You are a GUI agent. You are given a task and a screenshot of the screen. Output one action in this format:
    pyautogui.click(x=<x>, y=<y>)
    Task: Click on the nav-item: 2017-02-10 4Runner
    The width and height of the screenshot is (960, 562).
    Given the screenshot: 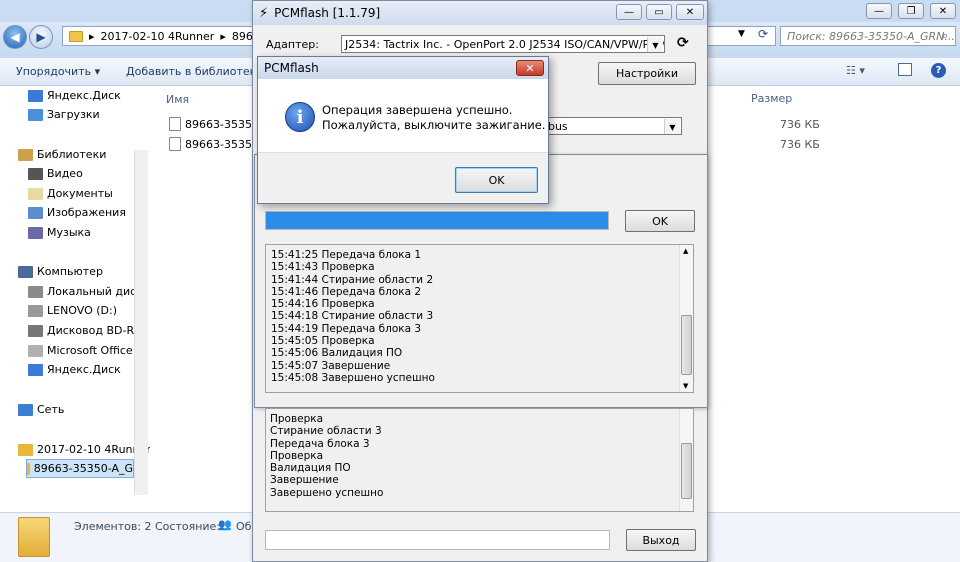 What is the action you would take?
    pyautogui.click(x=84, y=449)
    